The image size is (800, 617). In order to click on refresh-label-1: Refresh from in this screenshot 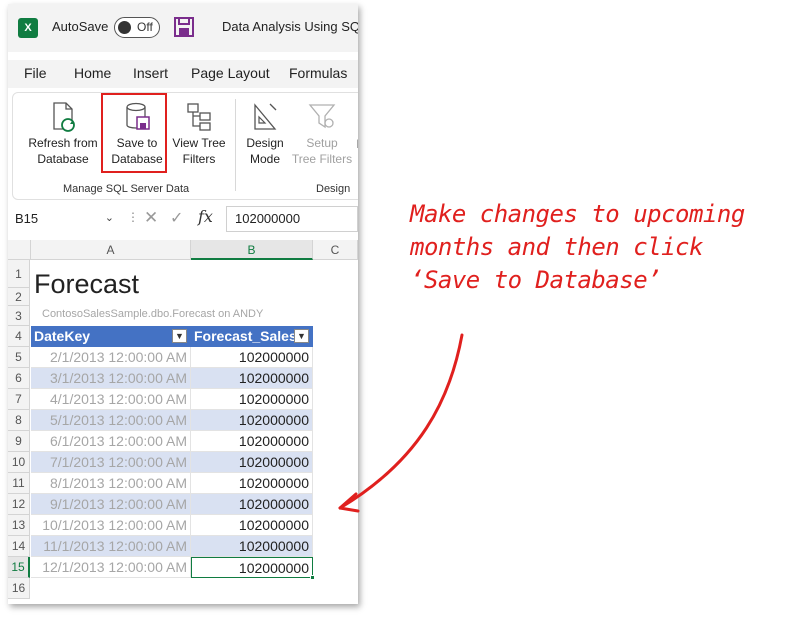, I will do `click(63, 143)`.